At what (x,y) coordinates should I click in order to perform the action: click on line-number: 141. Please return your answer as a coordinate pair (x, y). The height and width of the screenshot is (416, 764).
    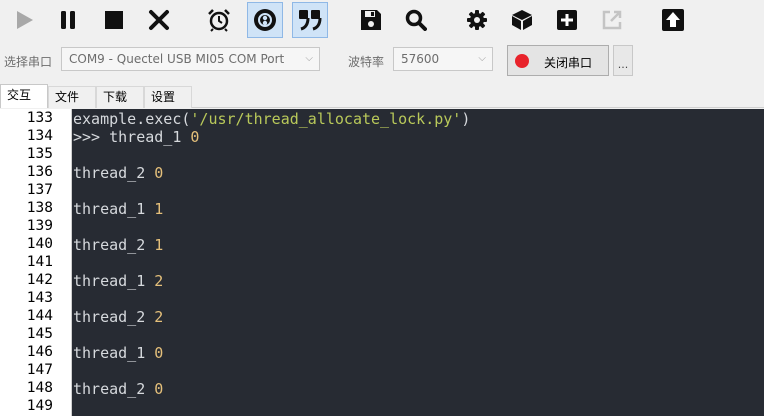
    Looking at the image, I should click on (39, 262).